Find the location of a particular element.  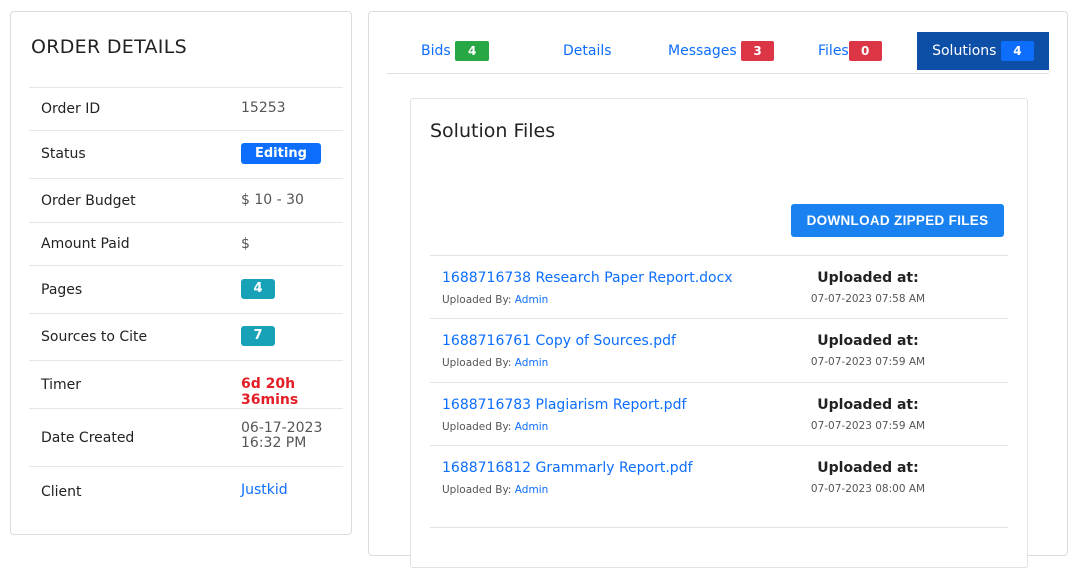

file-link: 1688716761 Copy of Sources.pdf is located at coordinates (559, 341).